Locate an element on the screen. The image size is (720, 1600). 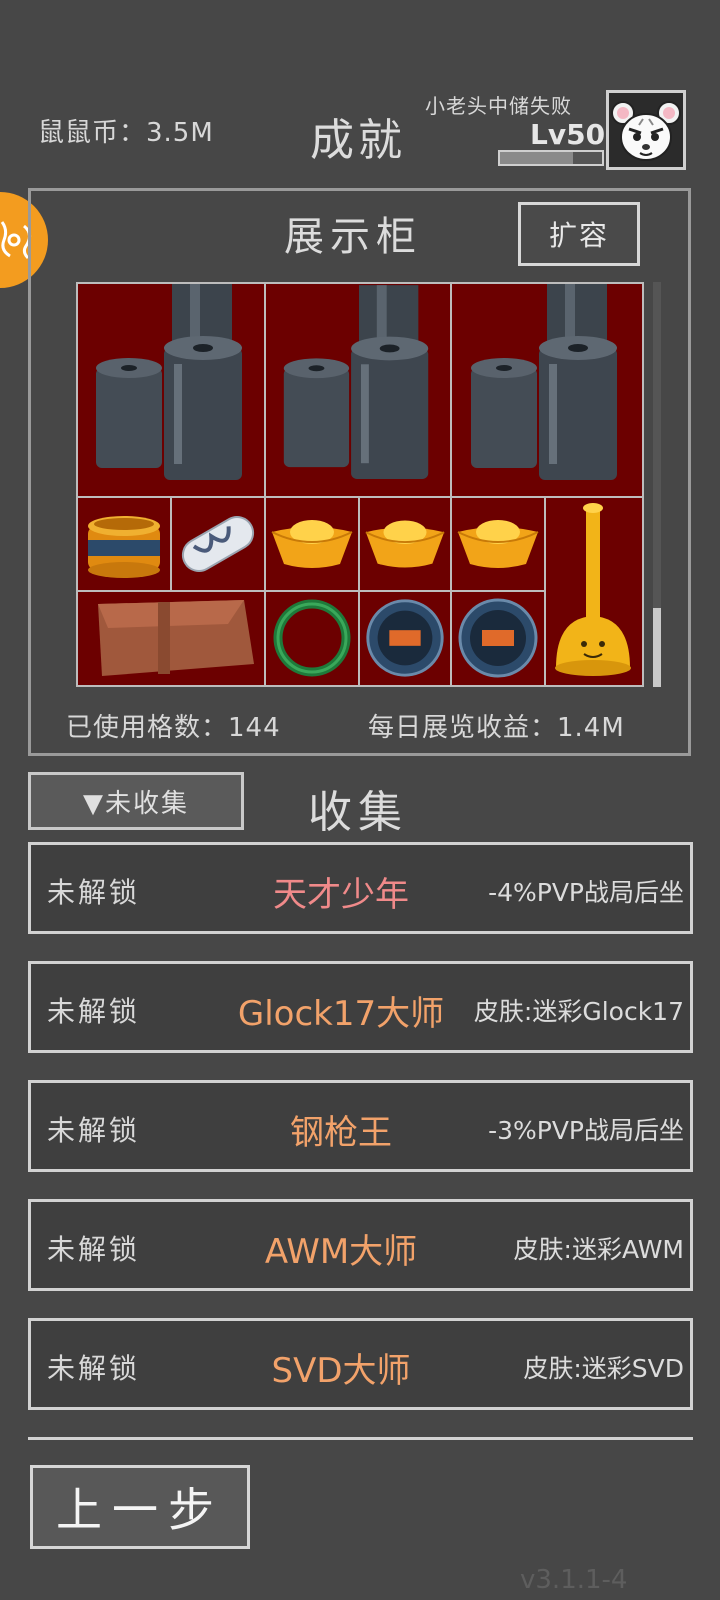
achievement-row: 未解锁 SVD大师 皮肤:迷彩SVD is located at coordinates (360, 1364).